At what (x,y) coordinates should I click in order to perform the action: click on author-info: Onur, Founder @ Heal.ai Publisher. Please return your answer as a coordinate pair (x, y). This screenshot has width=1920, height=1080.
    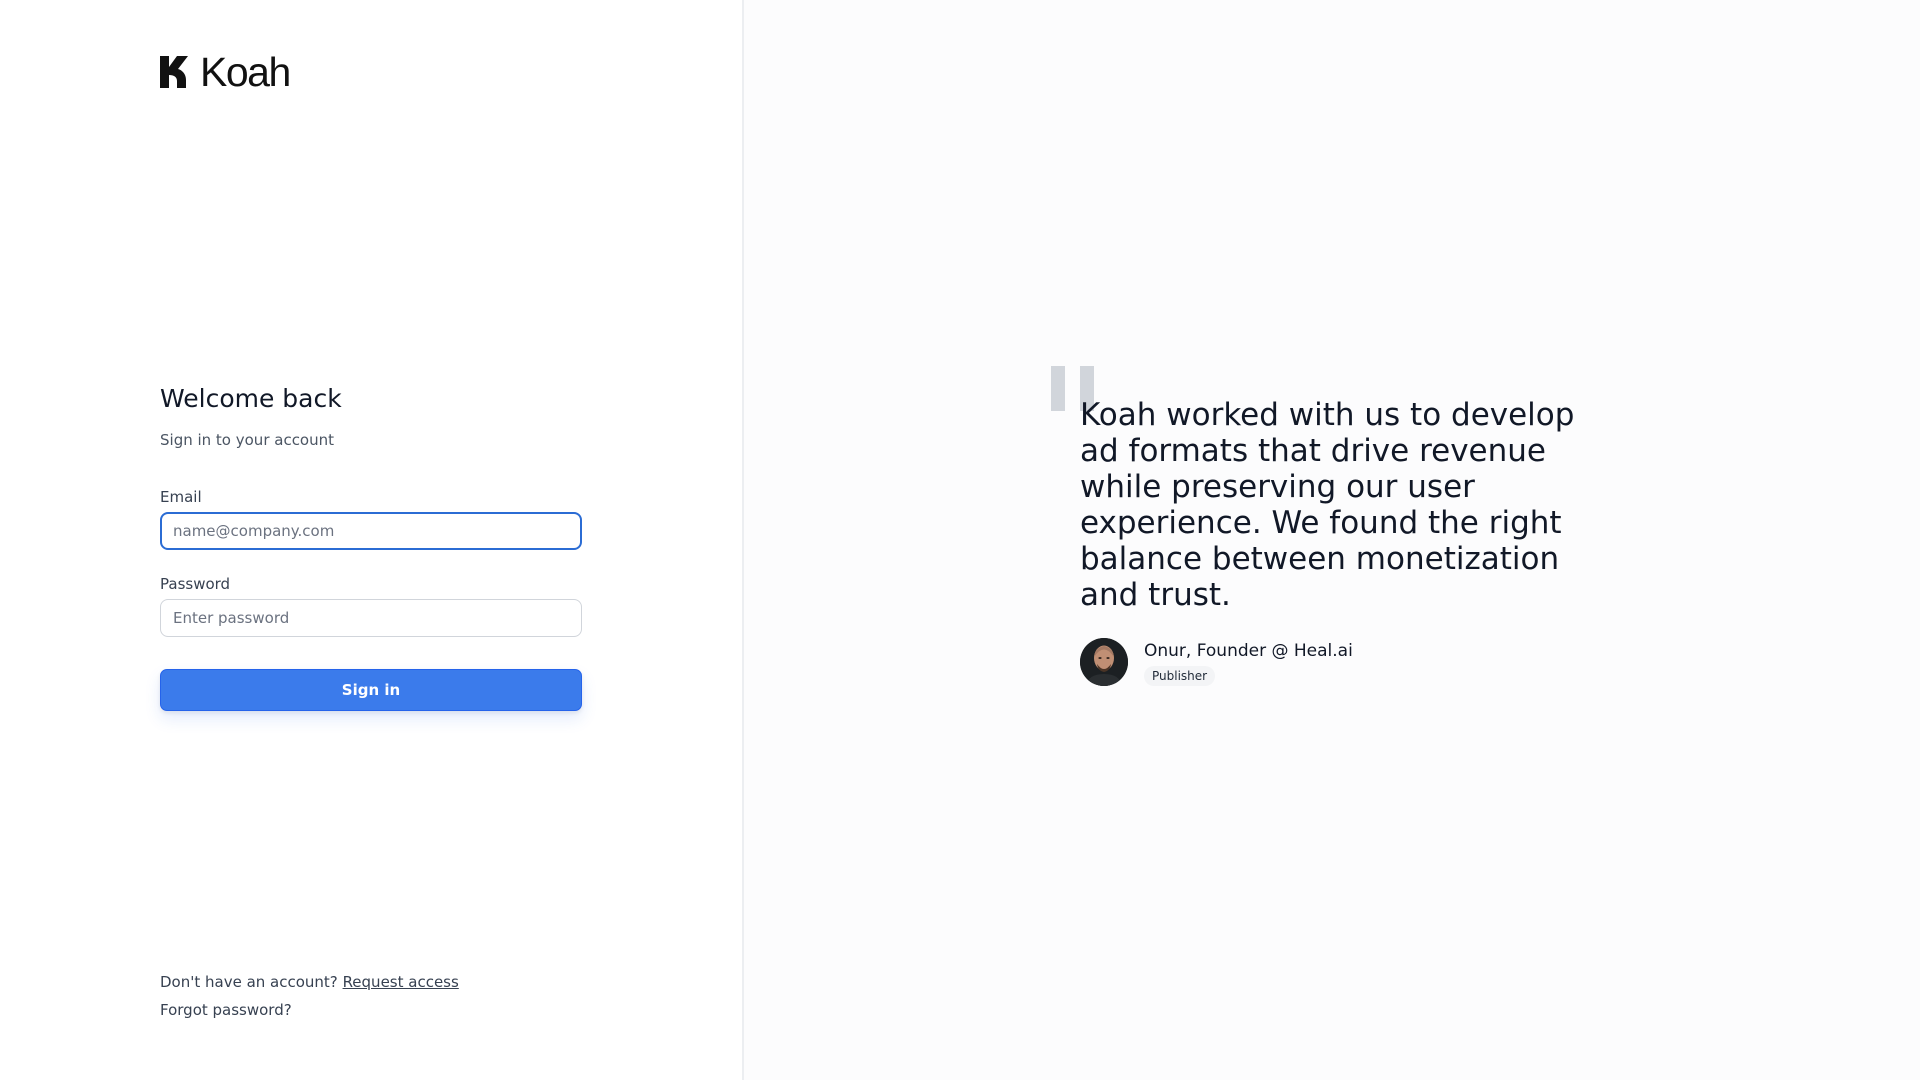
    Looking at the image, I should click on (1248, 663).